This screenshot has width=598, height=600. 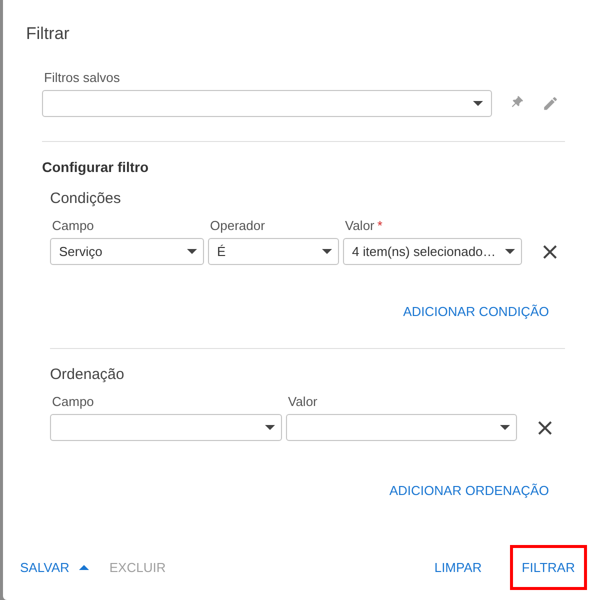 What do you see at coordinates (86, 198) in the screenshot?
I see `subsection-title: Condições` at bounding box center [86, 198].